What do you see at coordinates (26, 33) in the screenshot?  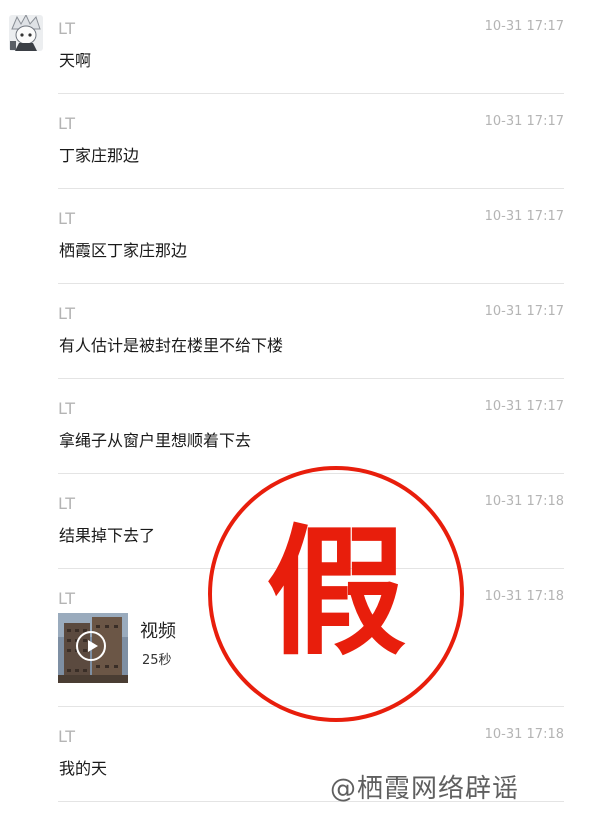 I see `sender-avatar` at bounding box center [26, 33].